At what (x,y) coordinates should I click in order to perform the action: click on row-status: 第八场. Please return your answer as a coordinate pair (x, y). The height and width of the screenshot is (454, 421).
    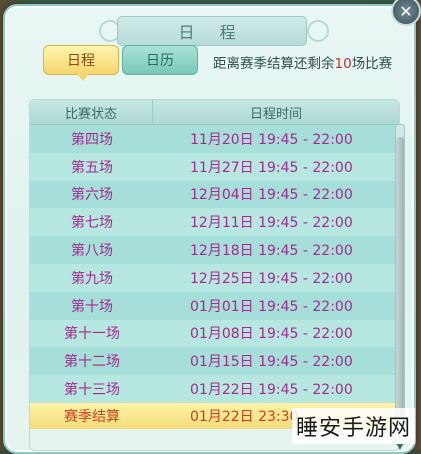
    Looking at the image, I should click on (92, 251).